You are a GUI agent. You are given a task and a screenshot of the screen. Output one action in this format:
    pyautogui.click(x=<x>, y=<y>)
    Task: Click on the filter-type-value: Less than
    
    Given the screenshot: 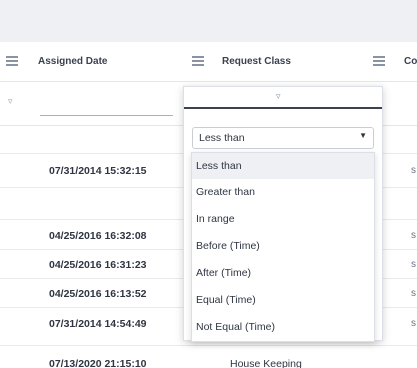 What is the action you would take?
    pyautogui.click(x=222, y=138)
    